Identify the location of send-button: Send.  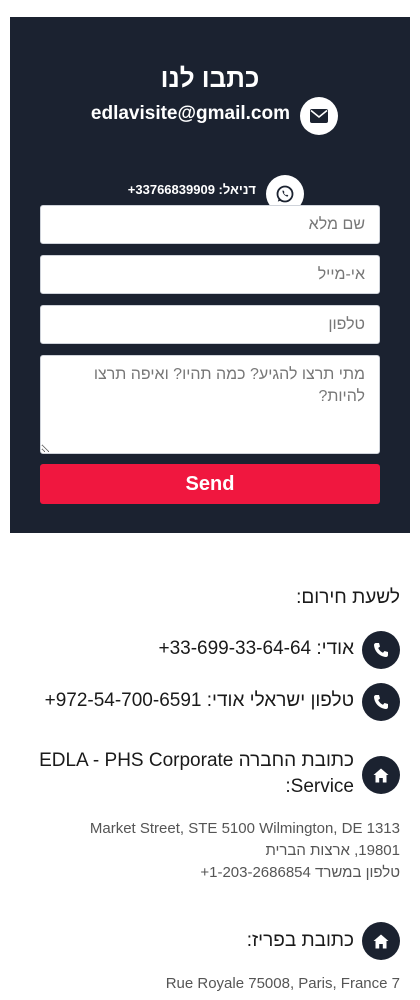
(210, 484).